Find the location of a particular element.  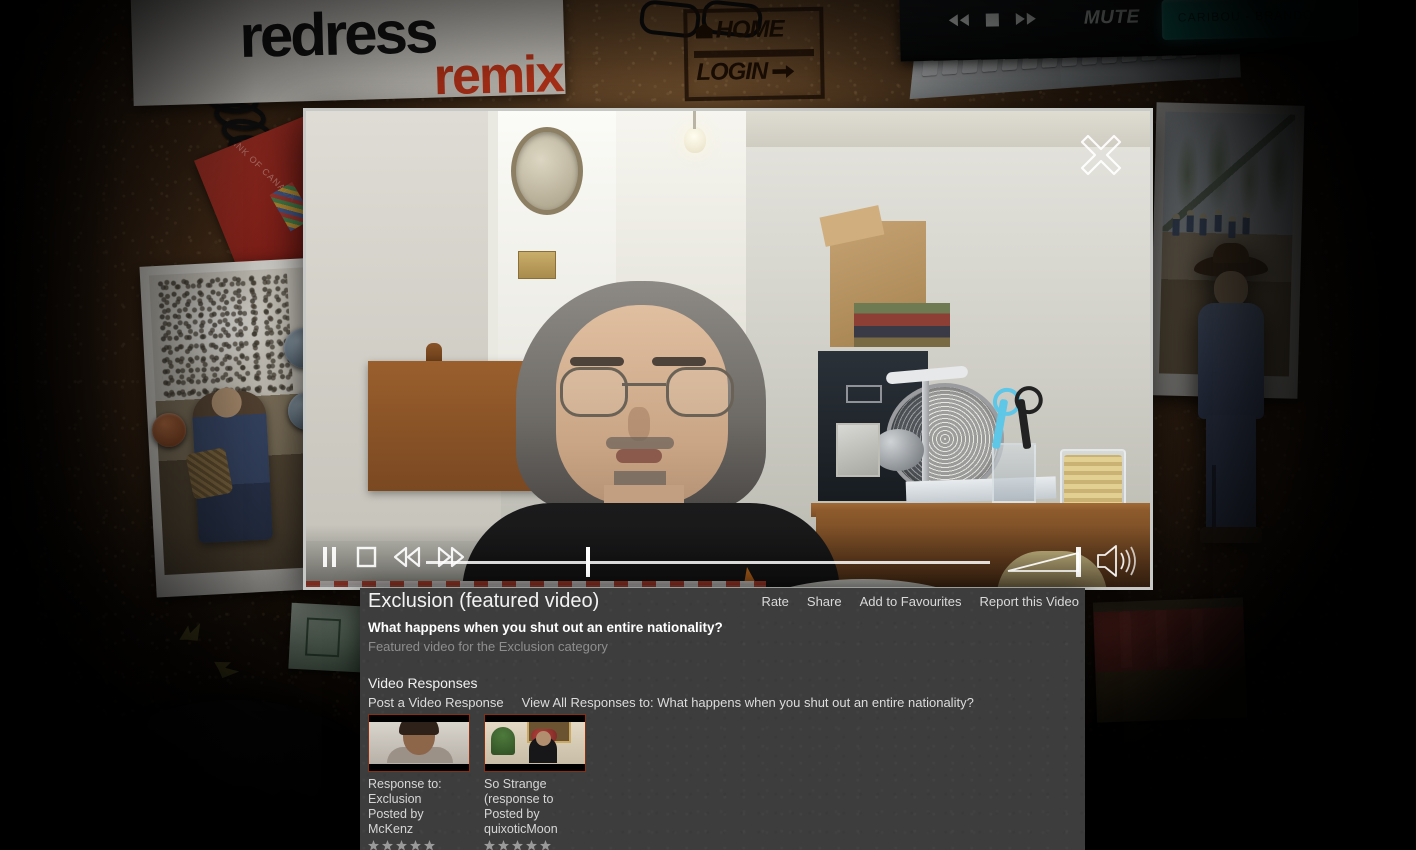

page-title: Exclusion (featured video) is located at coordinates (484, 601).